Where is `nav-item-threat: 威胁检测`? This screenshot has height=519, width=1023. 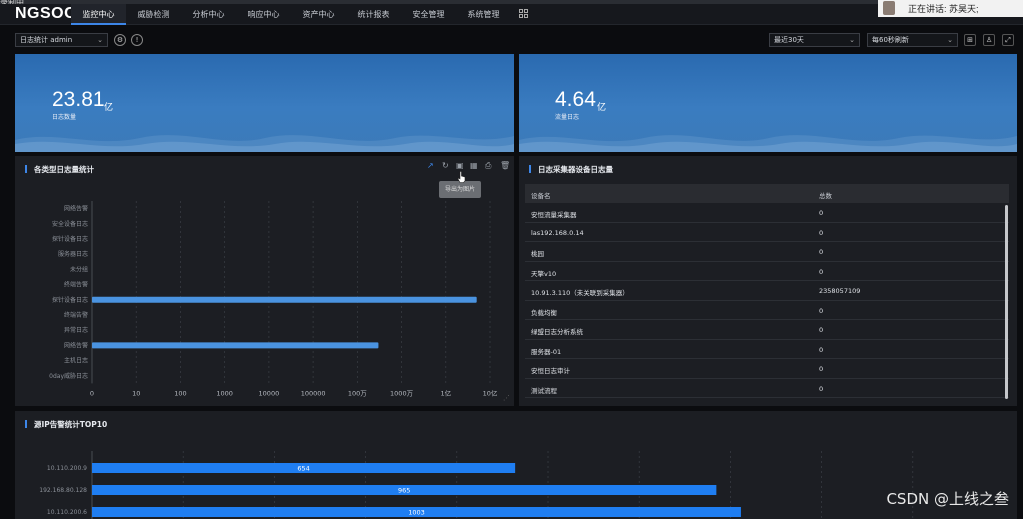 nav-item-threat: 威胁检测 is located at coordinates (153, 14).